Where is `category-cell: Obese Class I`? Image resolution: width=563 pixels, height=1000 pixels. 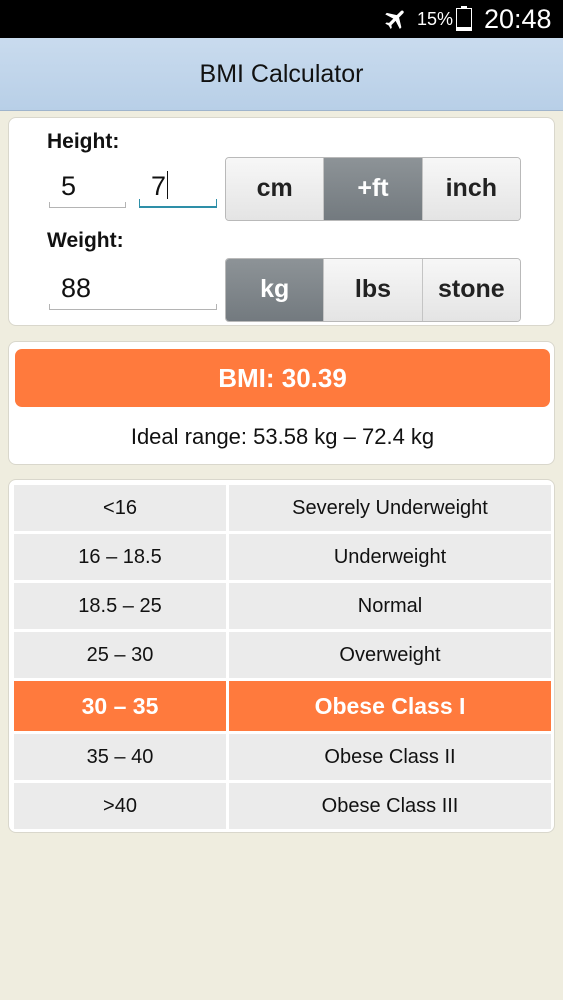 category-cell: Obese Class I is located at coordinates (390, 706).